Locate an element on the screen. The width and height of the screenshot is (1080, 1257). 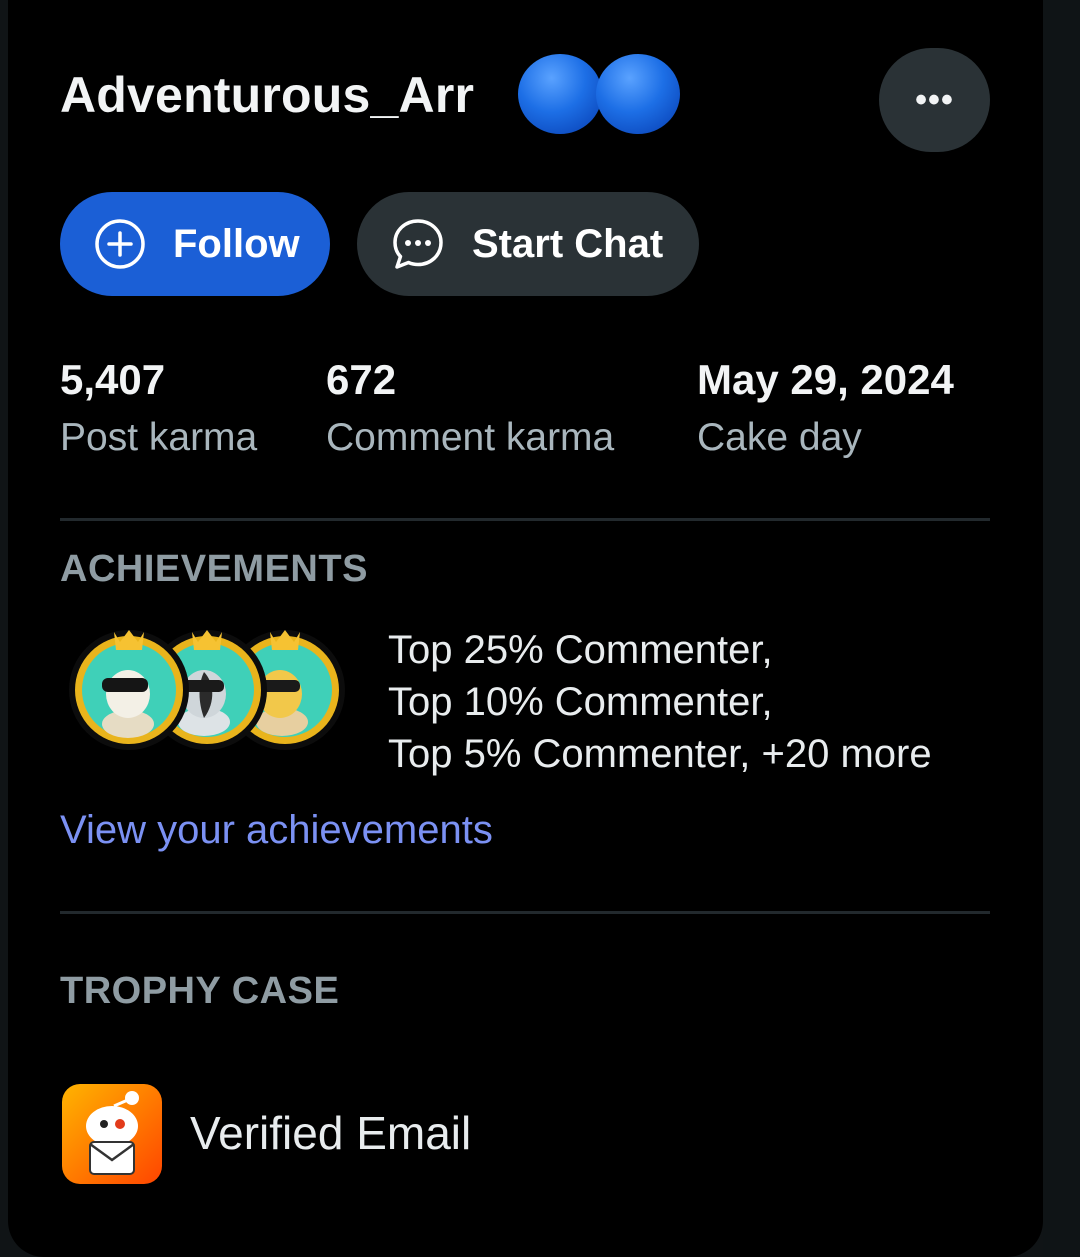
trophy-label: Verified Email is located at coordinates (331, 1133).